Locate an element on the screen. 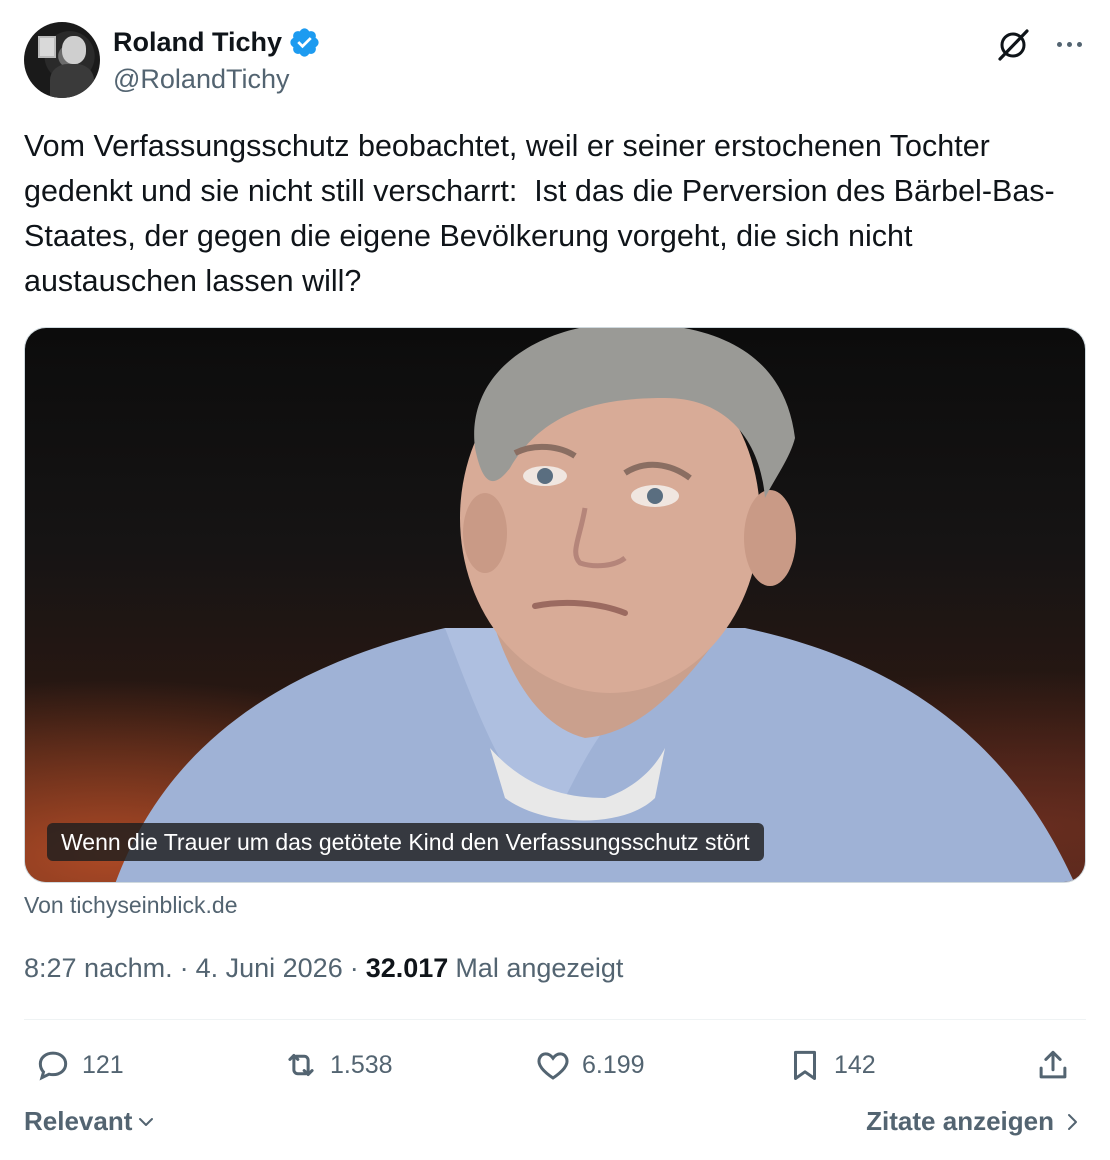 Image resolution: width=1110 pixels, height=1160 pixels. more-icon is located at coordinates (1069, 44).